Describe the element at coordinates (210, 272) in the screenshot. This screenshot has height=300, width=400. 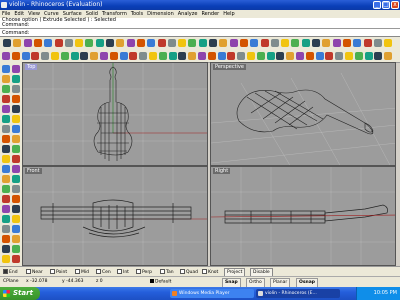
I see `osnap-knot: Knot` at that location.